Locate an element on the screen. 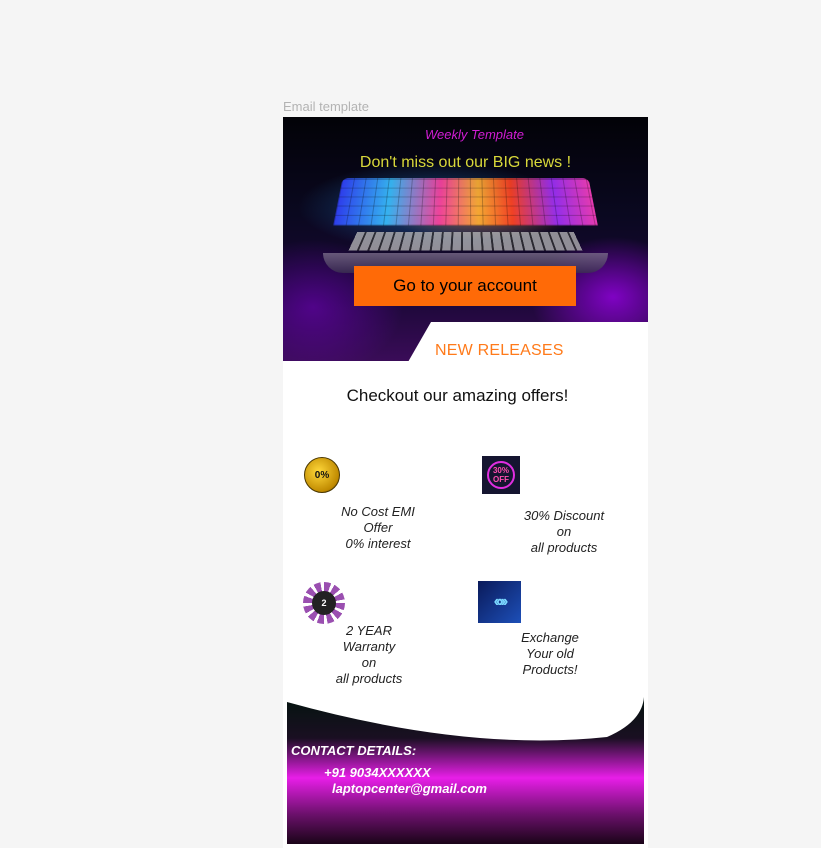  discount-badge-label: 30% OFF is located at coordinates (501, 475).